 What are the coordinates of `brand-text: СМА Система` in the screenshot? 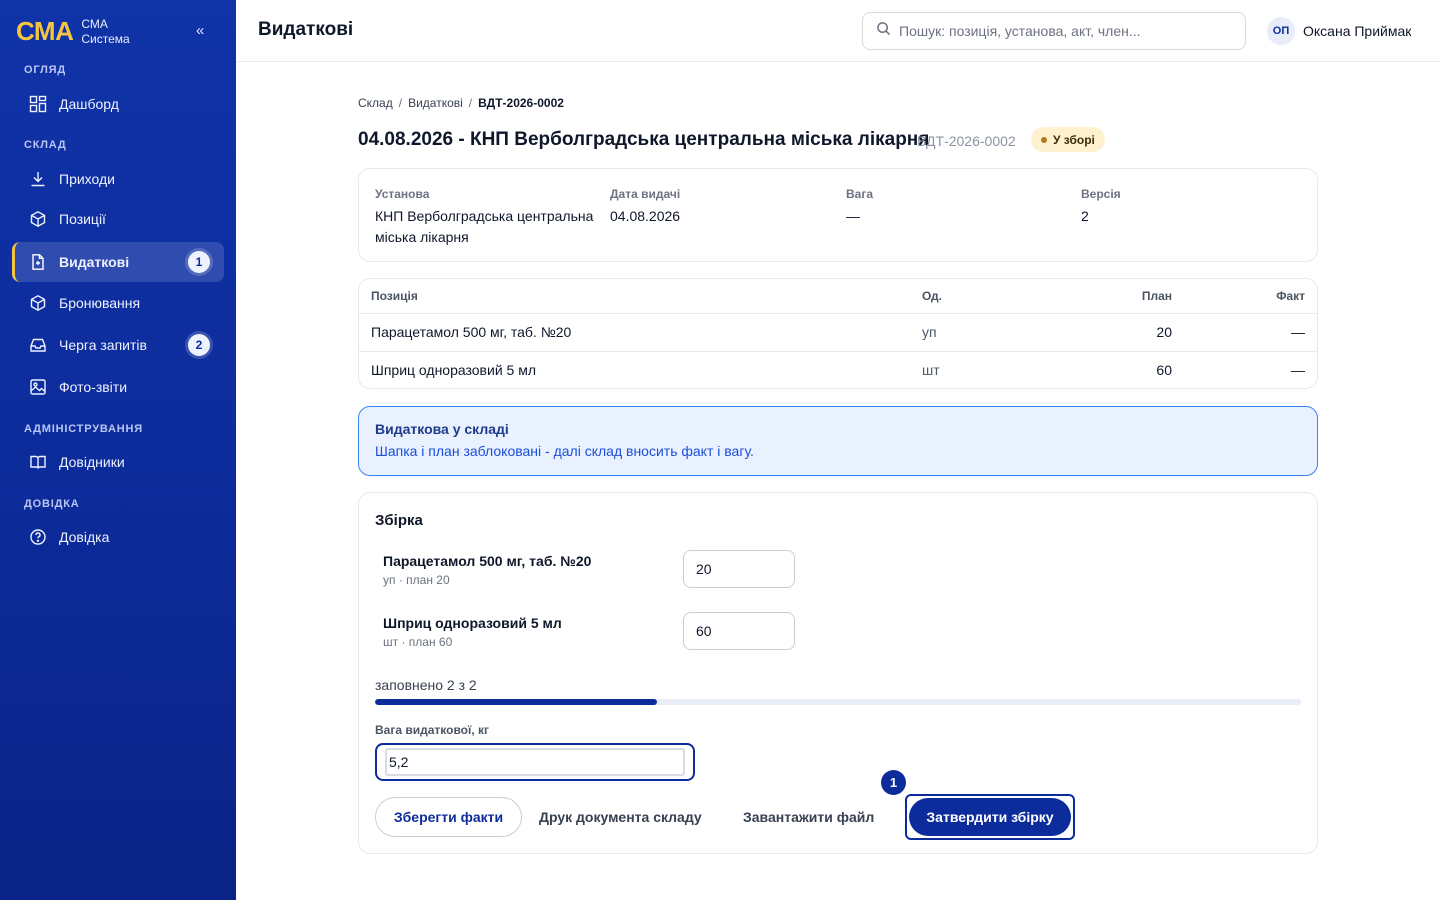 It's located at (105, 32).